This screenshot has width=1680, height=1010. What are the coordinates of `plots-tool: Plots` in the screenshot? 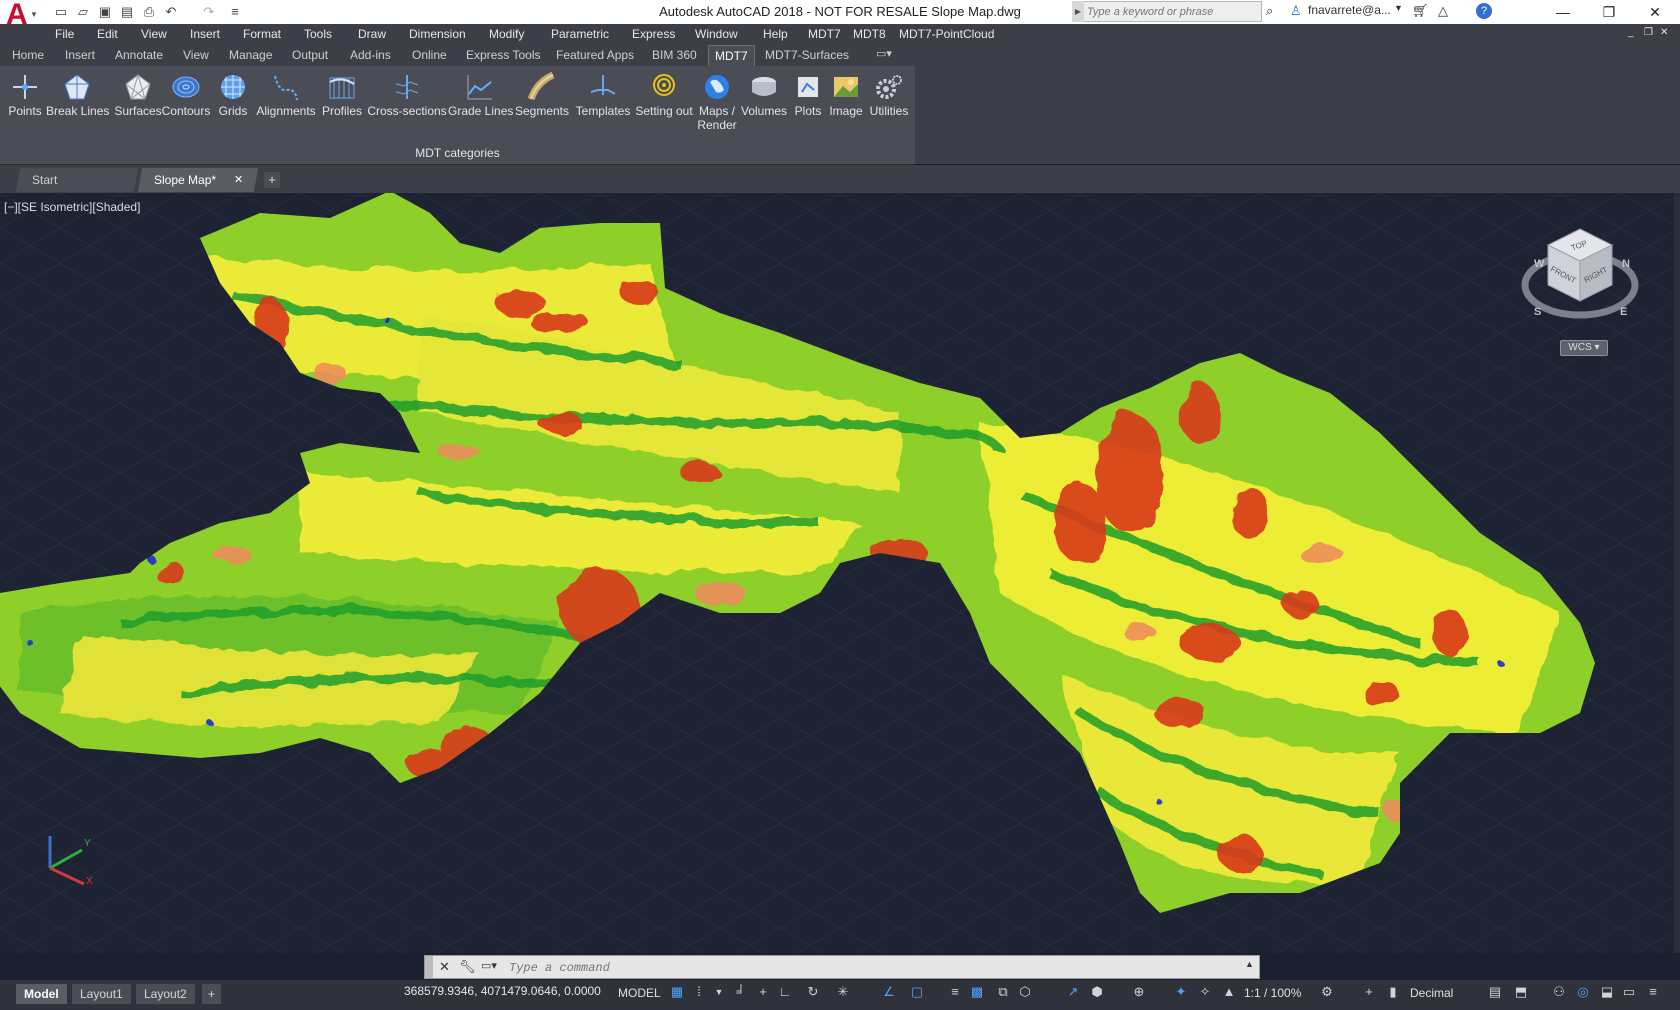 It's located at (808, 95).